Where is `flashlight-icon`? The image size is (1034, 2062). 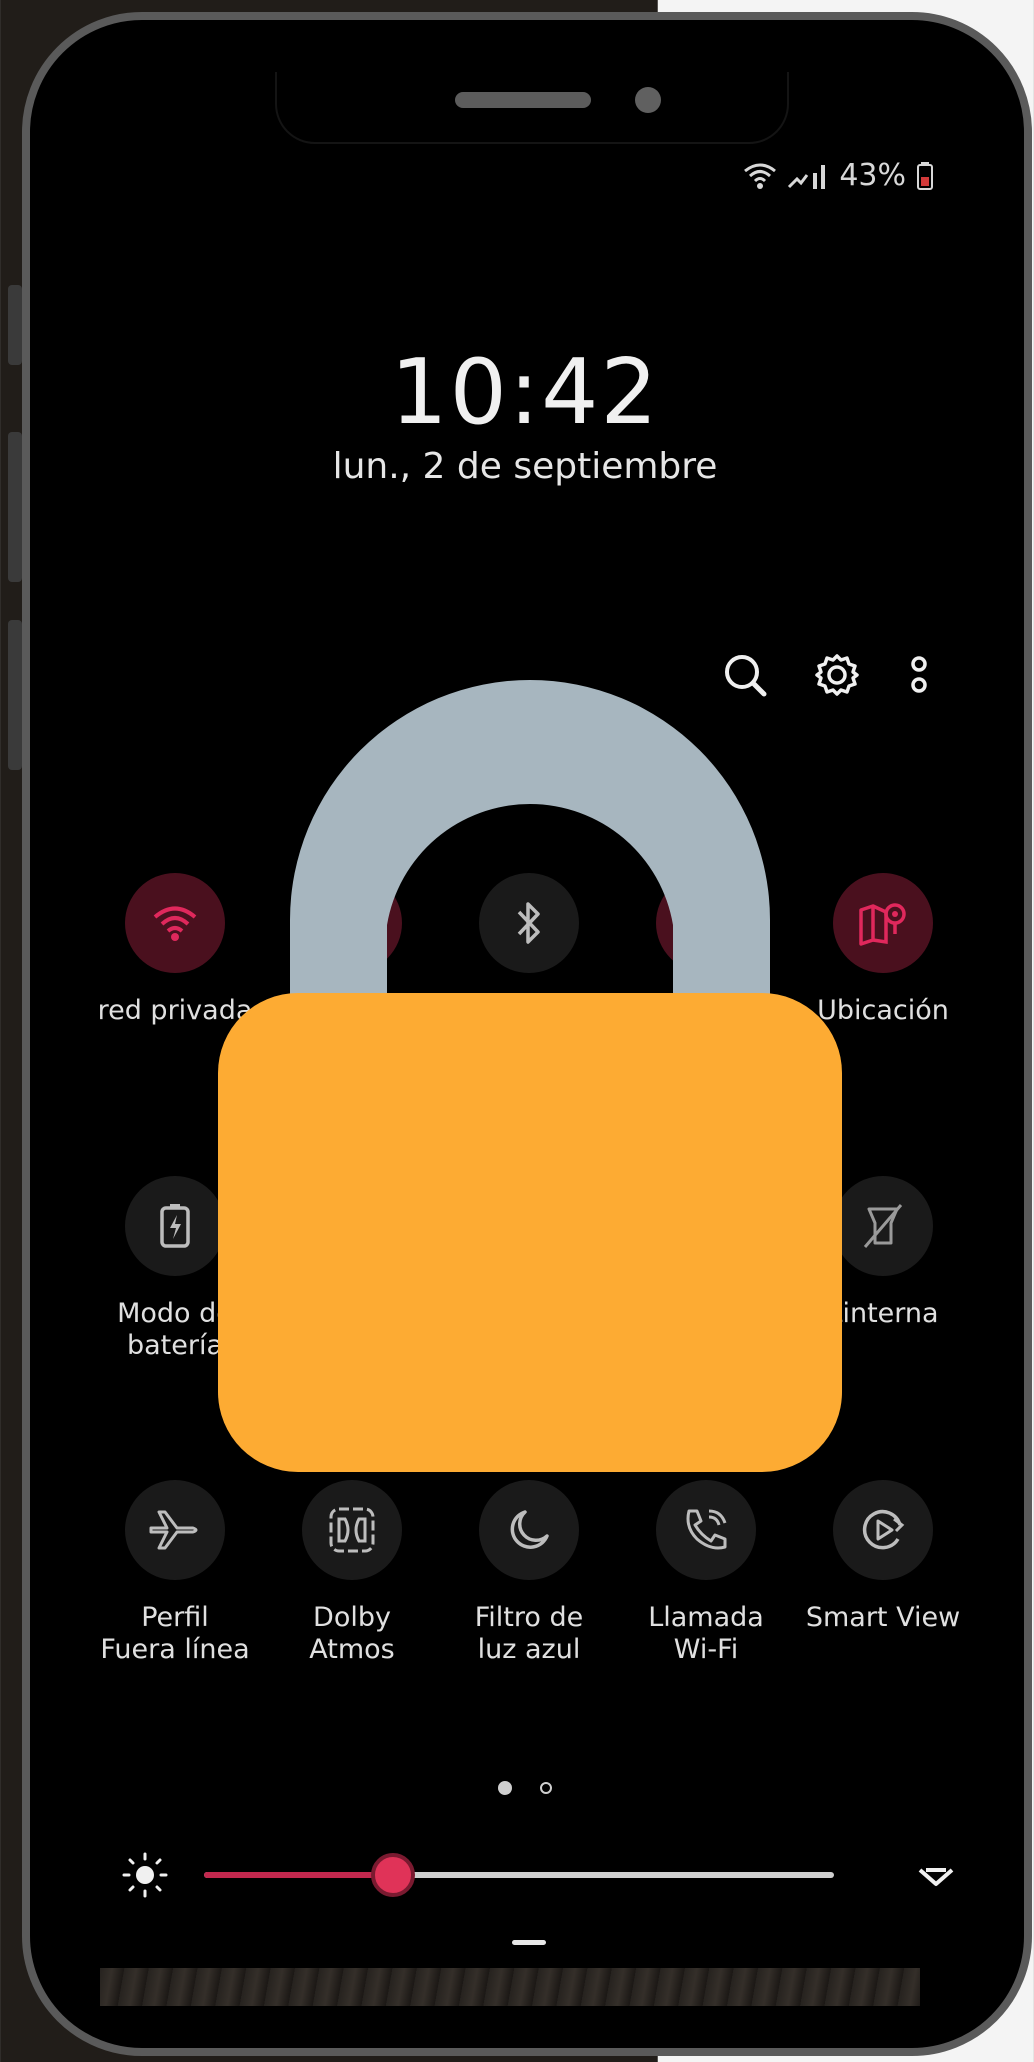 flashlight-icon is located at coordinates (883, 1226).